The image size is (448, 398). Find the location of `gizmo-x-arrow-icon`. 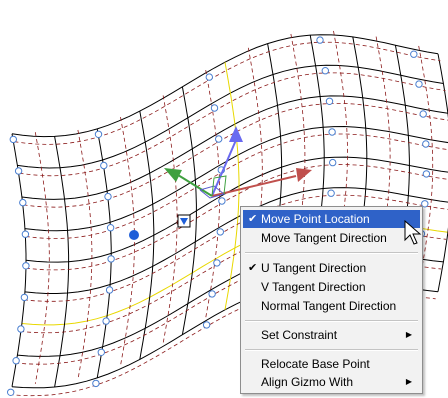

gizmo-x-arrow-icon is located at coordinates (304, 175).